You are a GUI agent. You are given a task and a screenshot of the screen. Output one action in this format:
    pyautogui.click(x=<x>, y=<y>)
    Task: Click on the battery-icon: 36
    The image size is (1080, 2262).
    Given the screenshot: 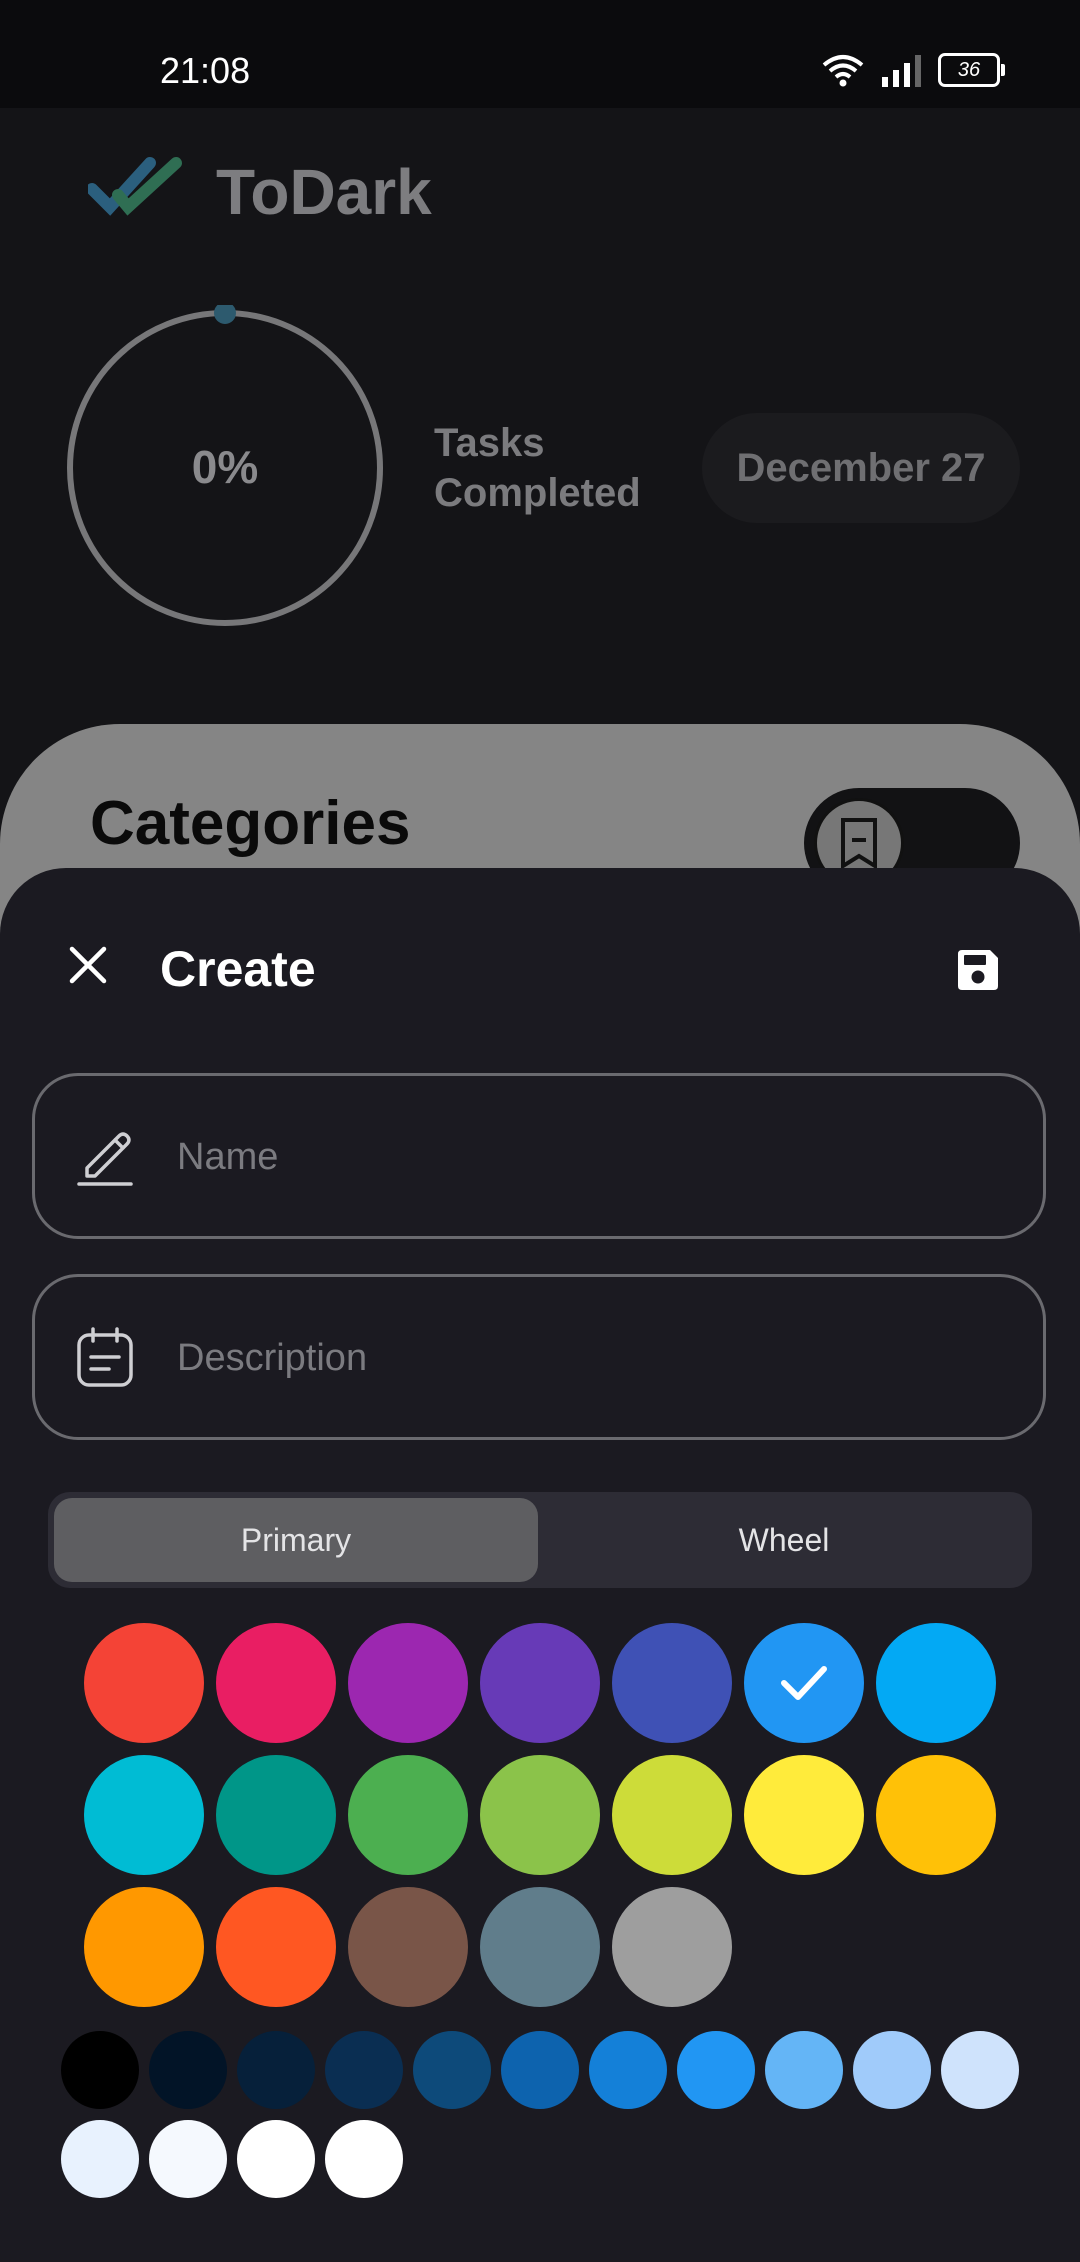 What is the action you would take?
    pyautogui.click(x=971, y=70)
    